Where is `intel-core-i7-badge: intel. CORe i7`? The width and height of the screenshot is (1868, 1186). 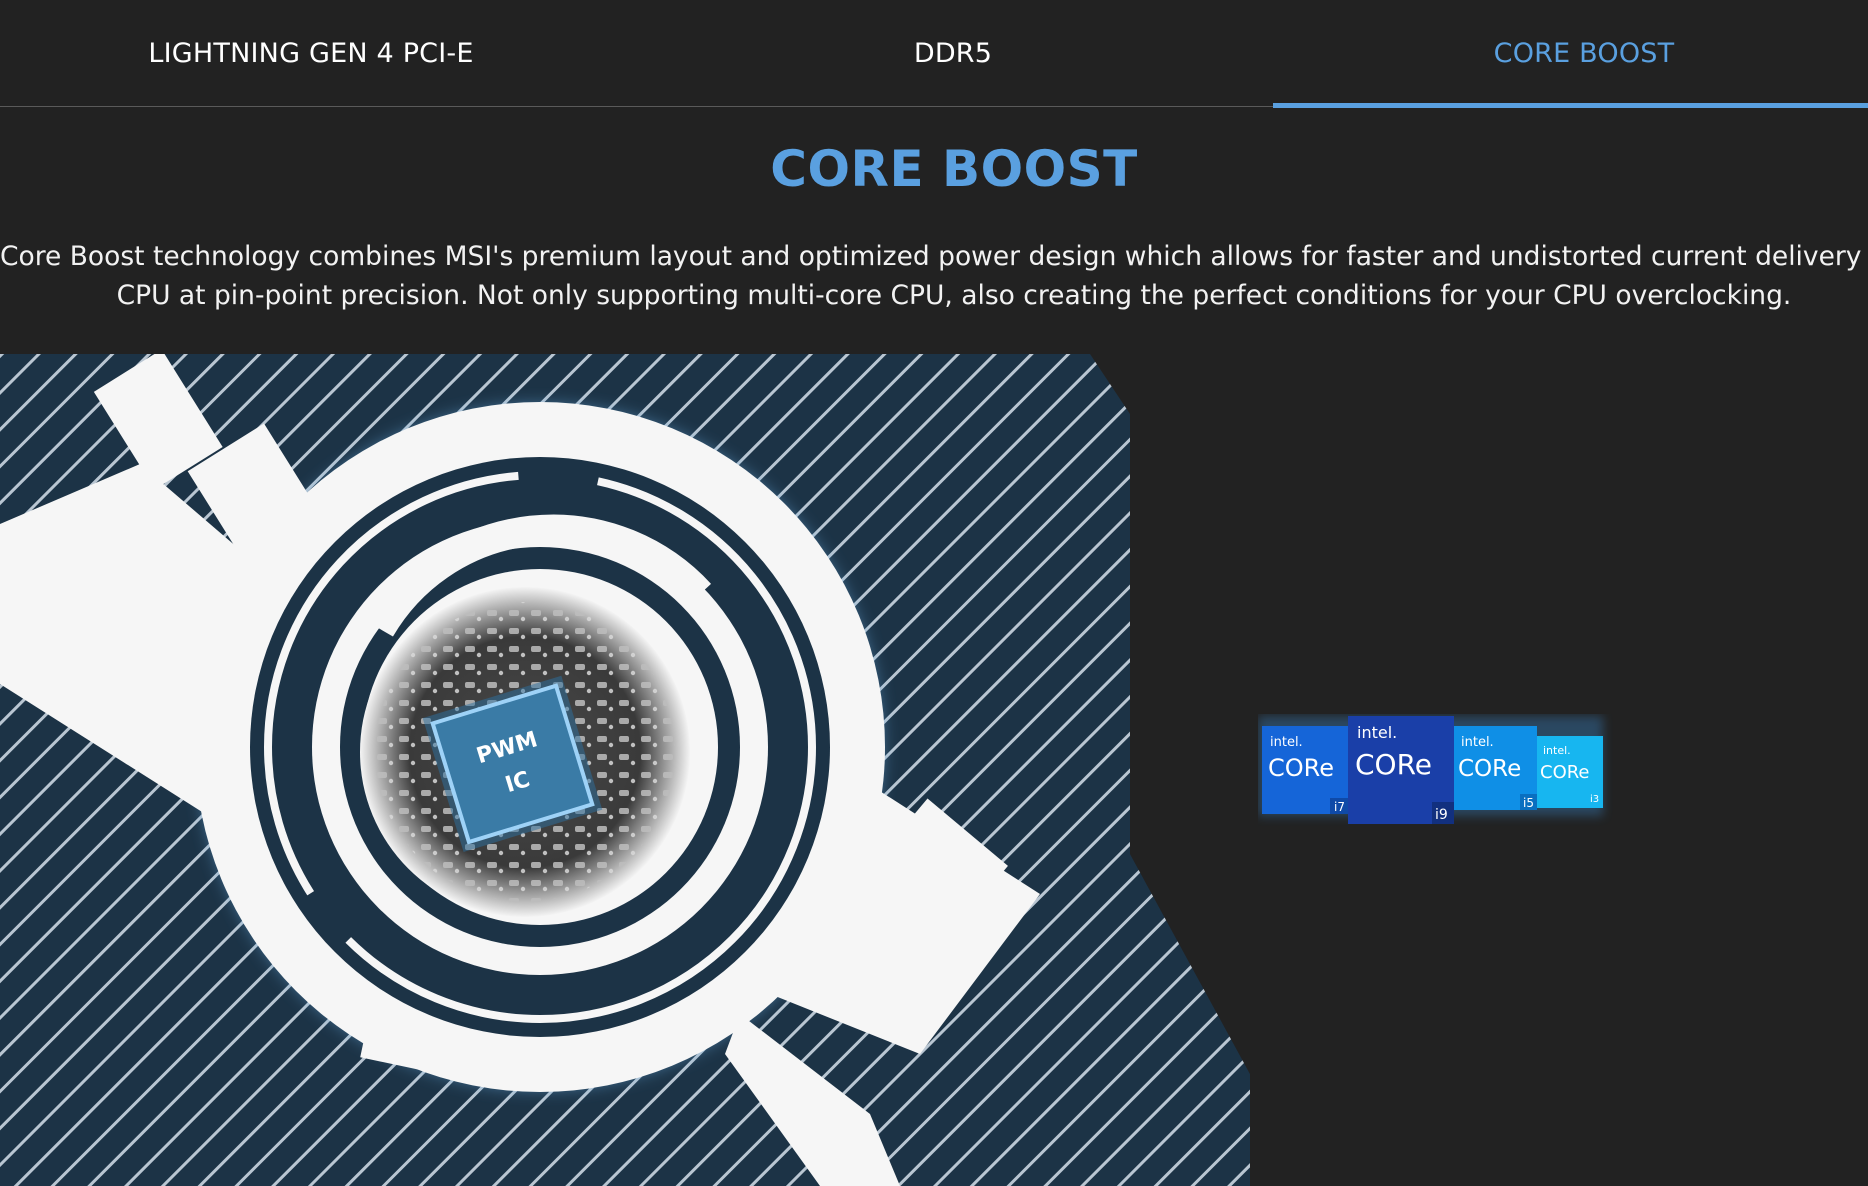 intel-core-i7-badge: intel. CORe i7 is located at coordinates (1305, 770).